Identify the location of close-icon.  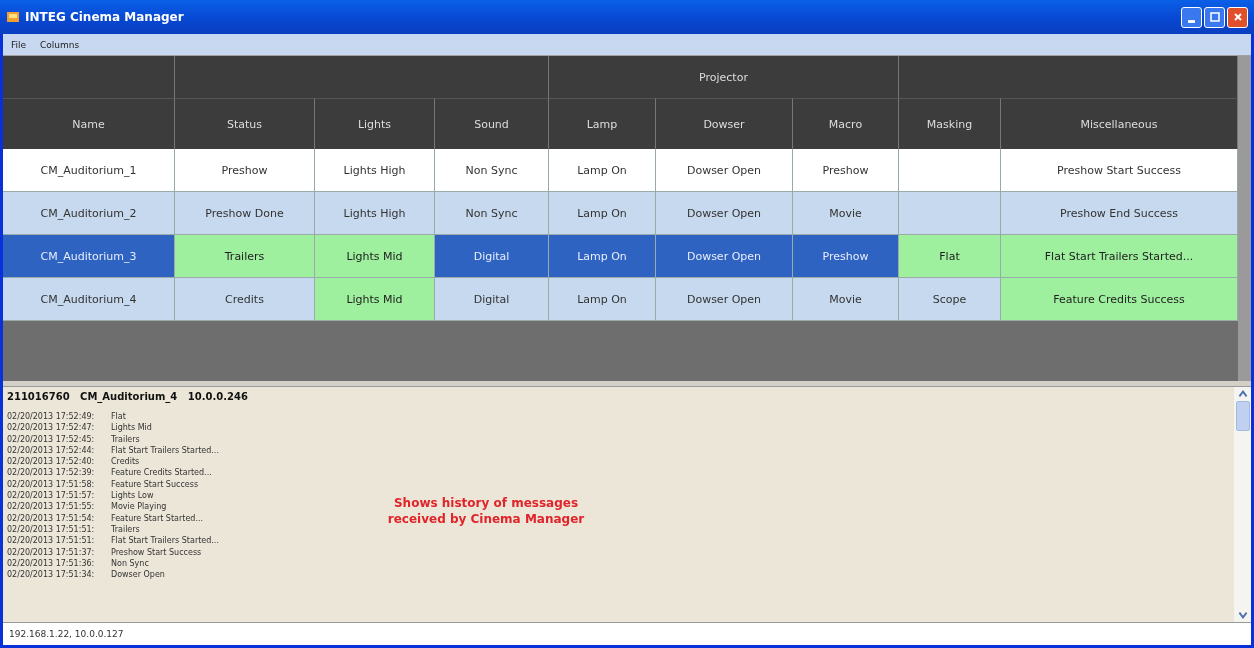
(1237, 17).